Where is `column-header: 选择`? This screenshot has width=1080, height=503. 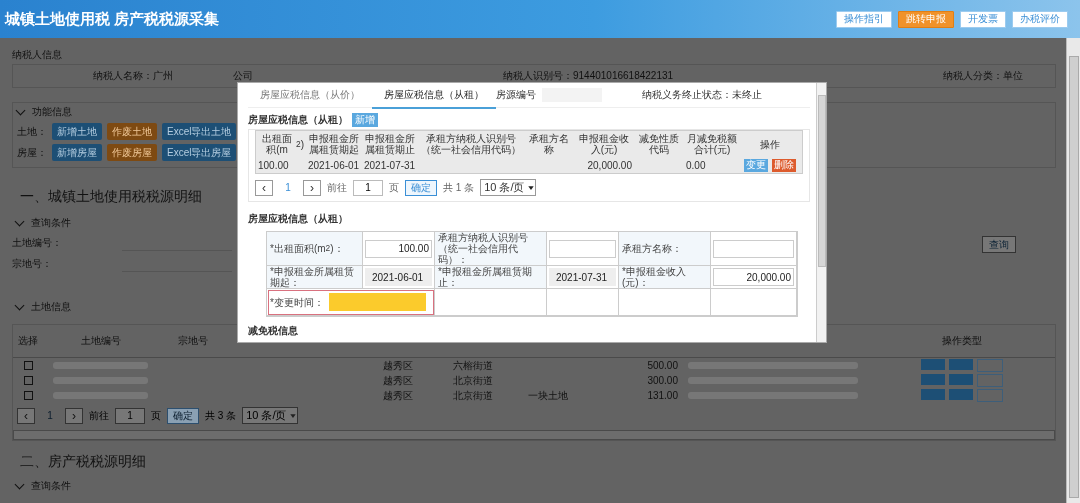 column-header: 选择 is located at coordinates (28, 341).